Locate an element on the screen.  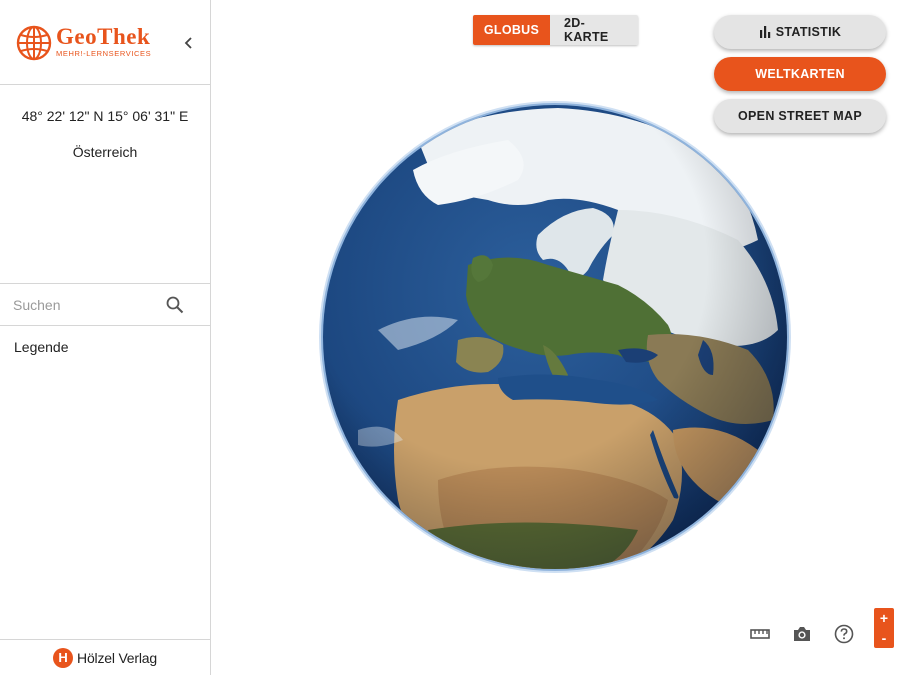
ruler-icon is located at coordinates (760, 634).